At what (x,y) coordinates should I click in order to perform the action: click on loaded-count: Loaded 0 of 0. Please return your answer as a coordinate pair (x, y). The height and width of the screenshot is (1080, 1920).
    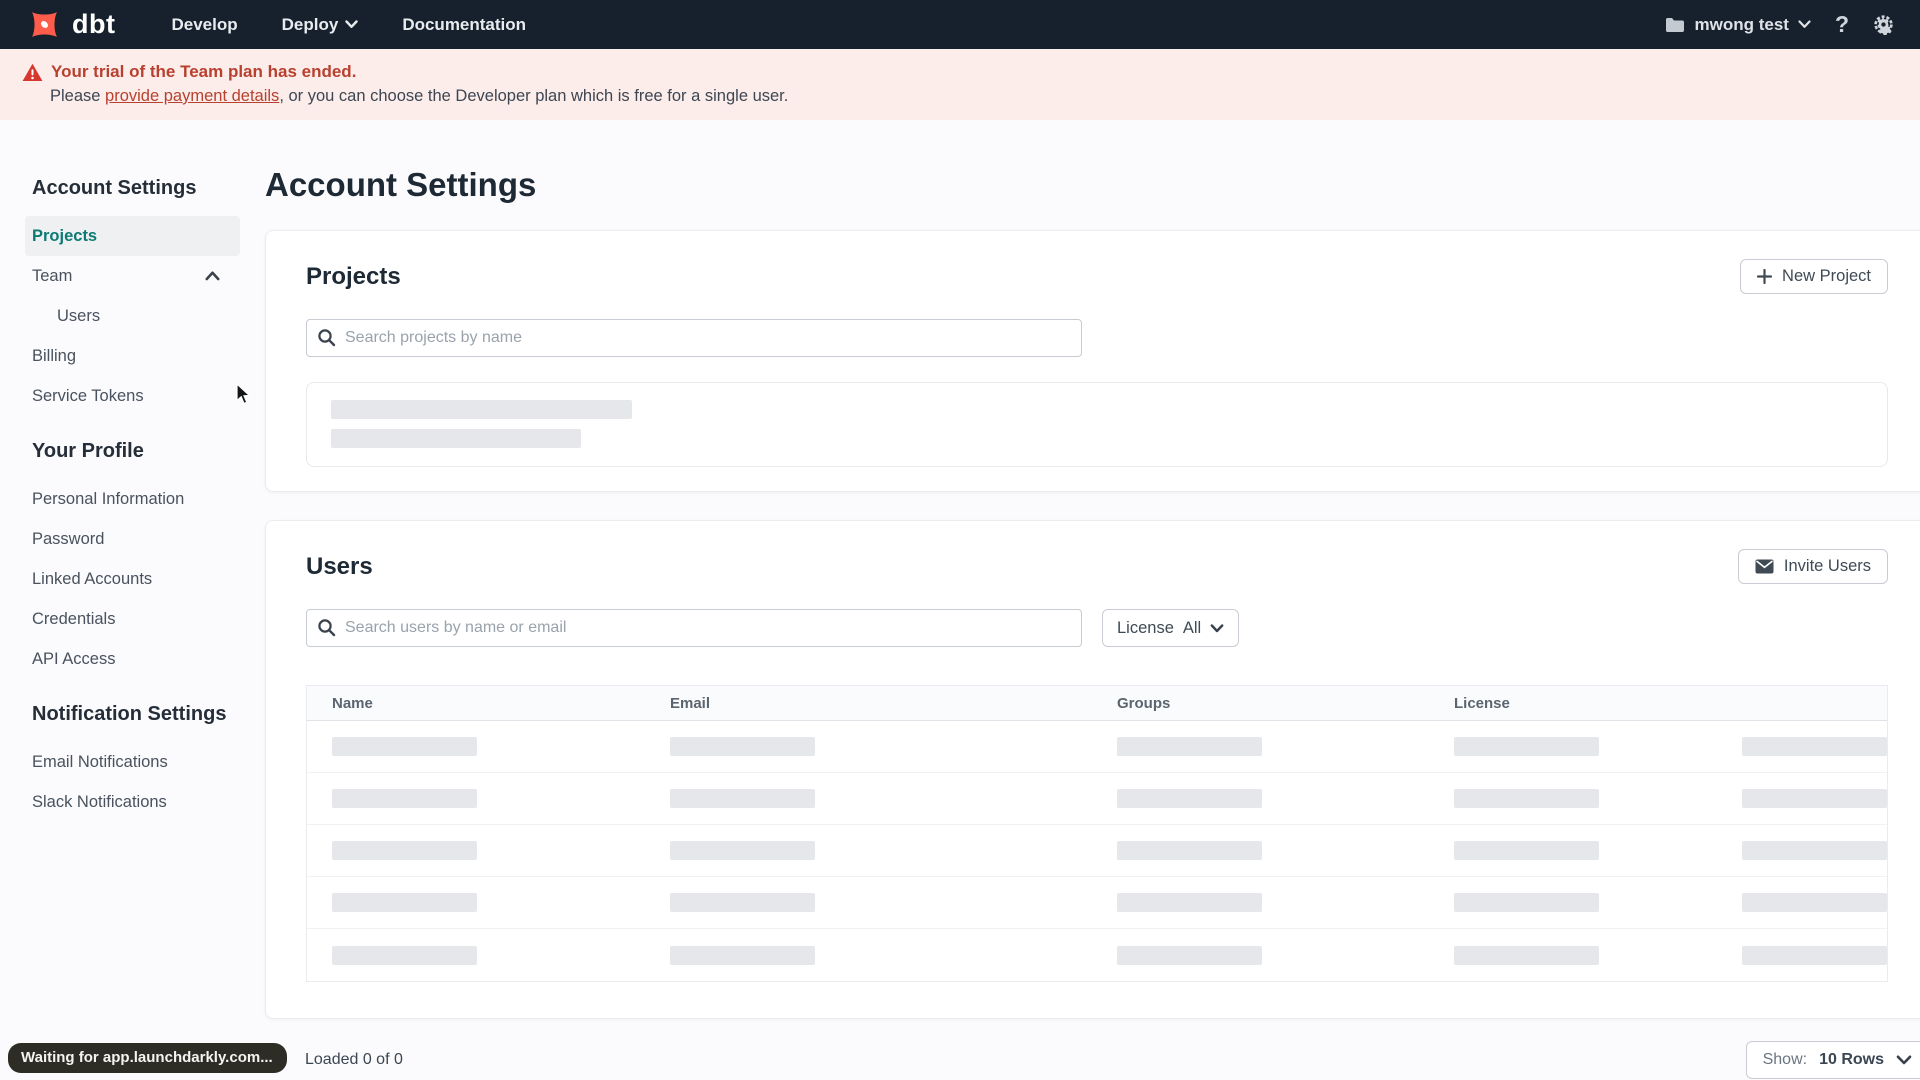
    Looking at the image, I should click on (354, 1059).